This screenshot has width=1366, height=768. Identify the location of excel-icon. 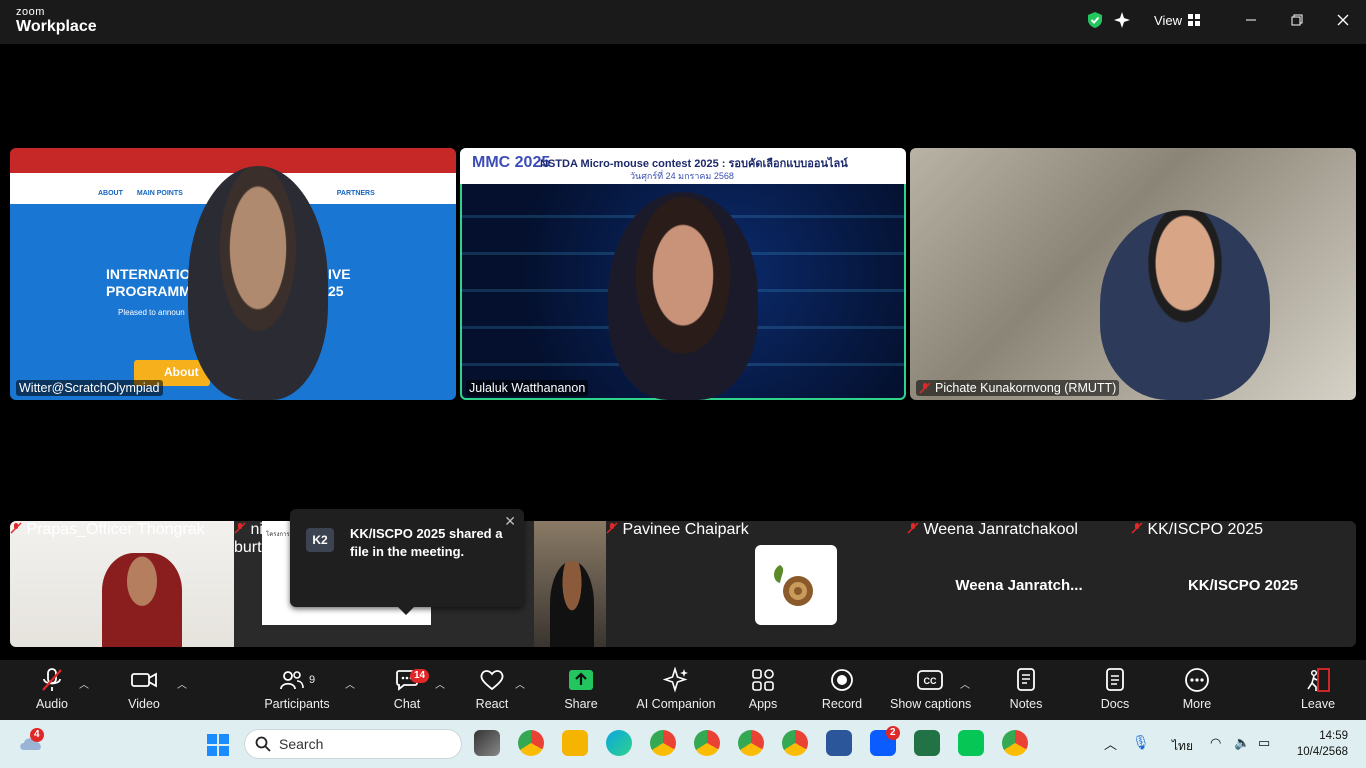
(927, 743).